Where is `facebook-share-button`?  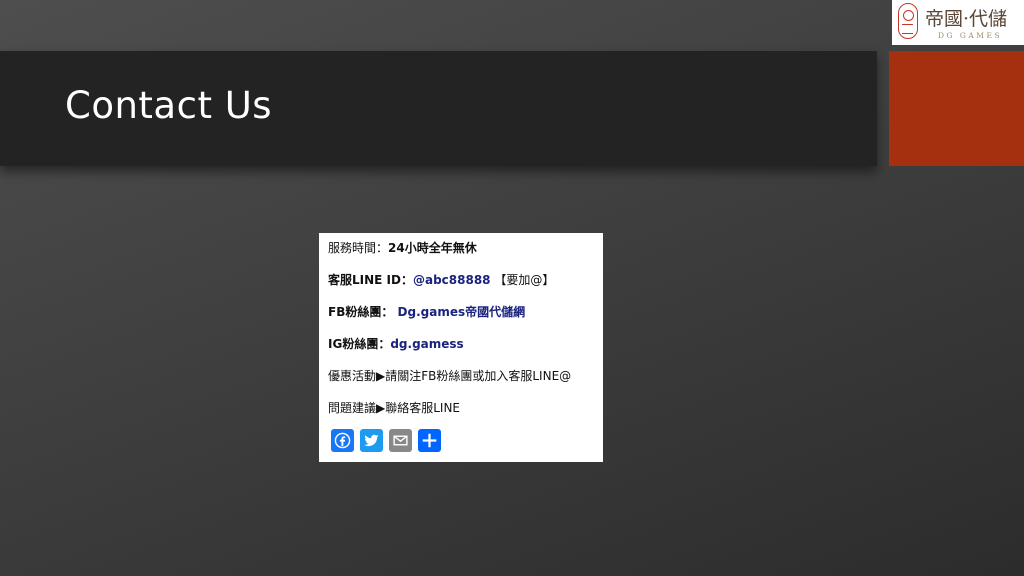 facebook-share-button is located at coordinates (342, 440).